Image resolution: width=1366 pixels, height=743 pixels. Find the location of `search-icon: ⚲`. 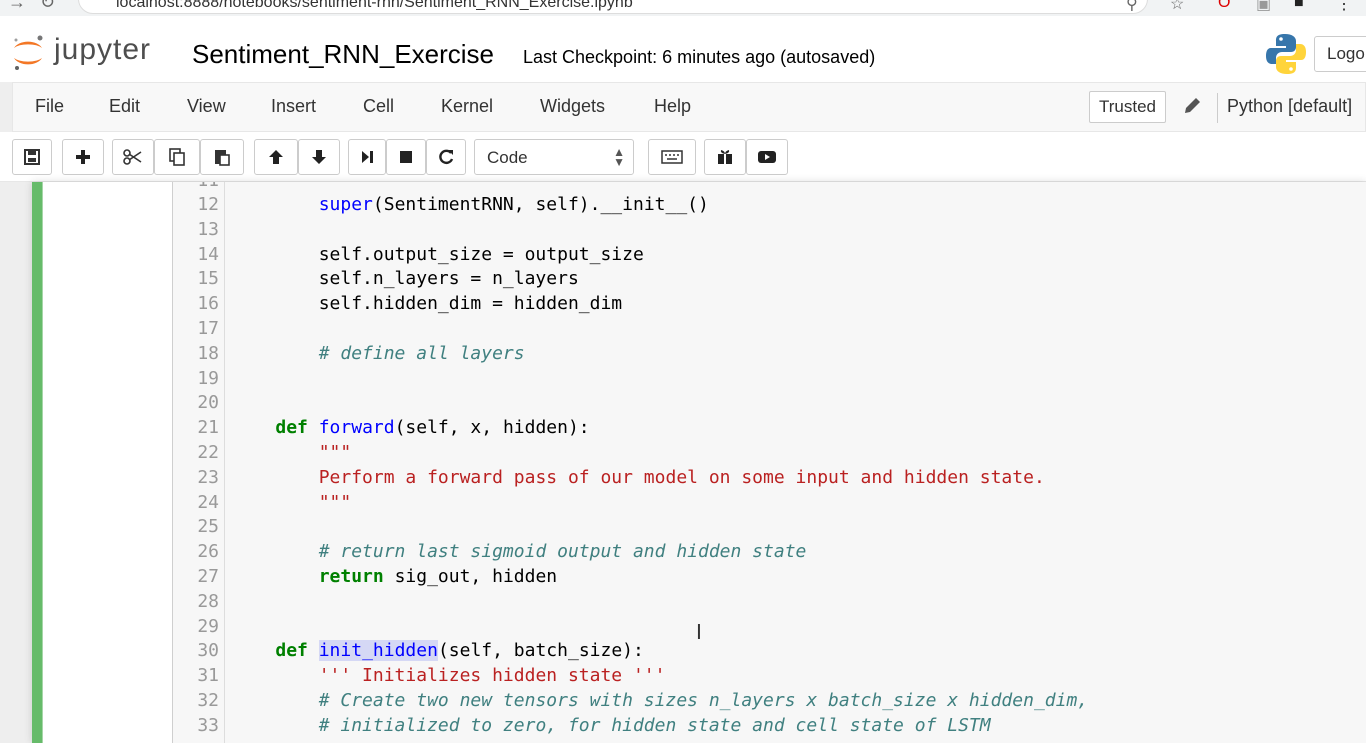

search-icon: ⚲ is located at coordinates (1132, 7).